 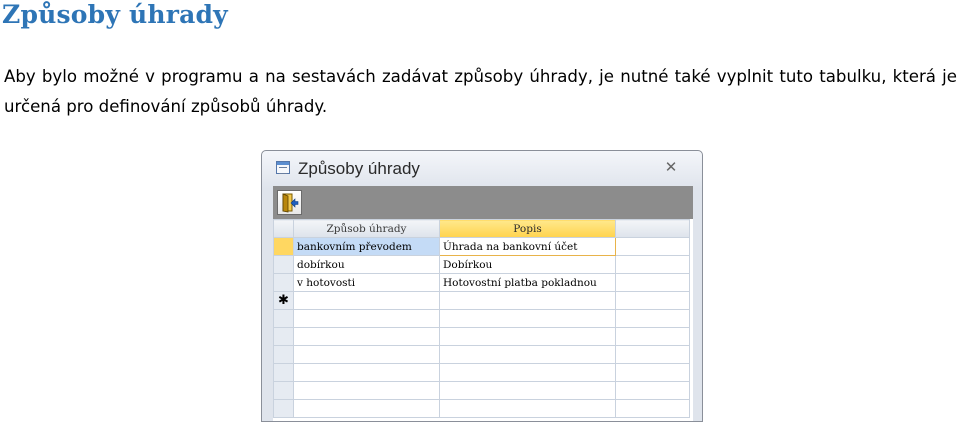 What do you see at coordinates (671, 168) in the screenshot?
I see `close-icon: ✕` at bounding box center [671, 168].